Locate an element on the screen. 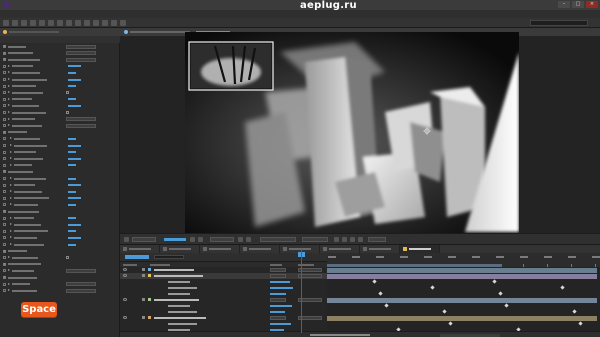  flowchart-icon is located at coordinates (360, 239).